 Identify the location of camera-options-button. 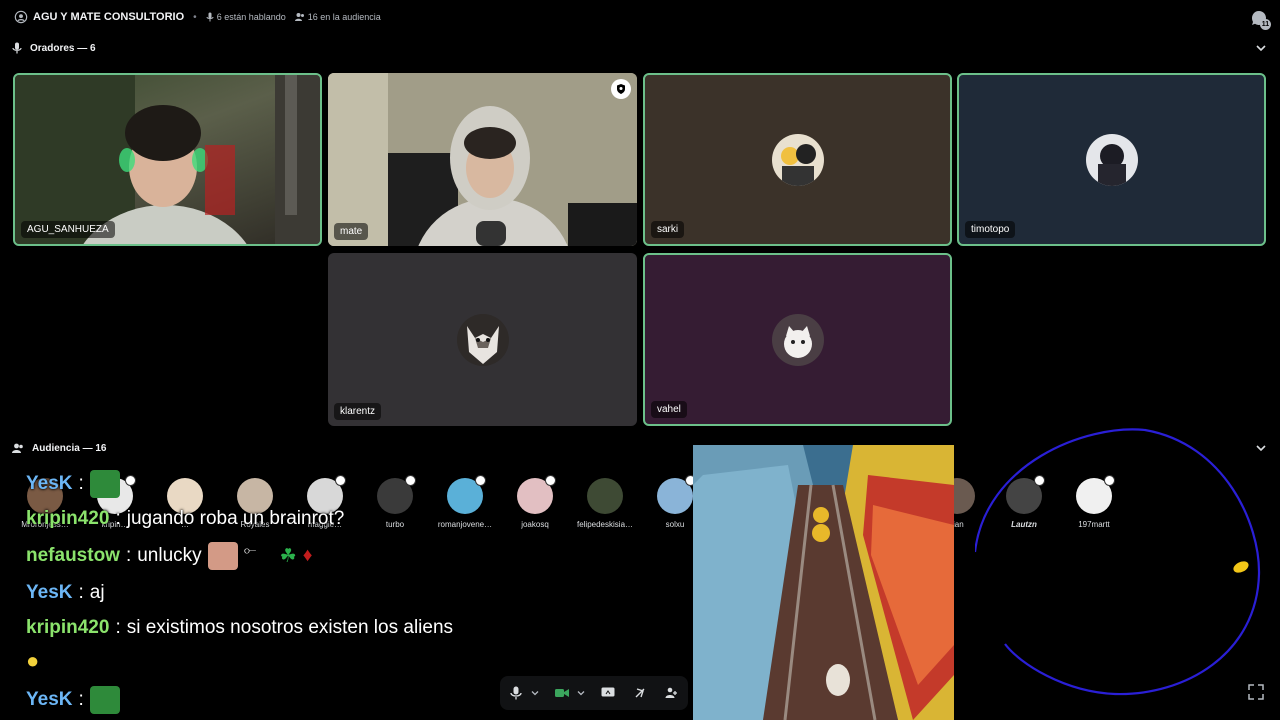
(581, 693).